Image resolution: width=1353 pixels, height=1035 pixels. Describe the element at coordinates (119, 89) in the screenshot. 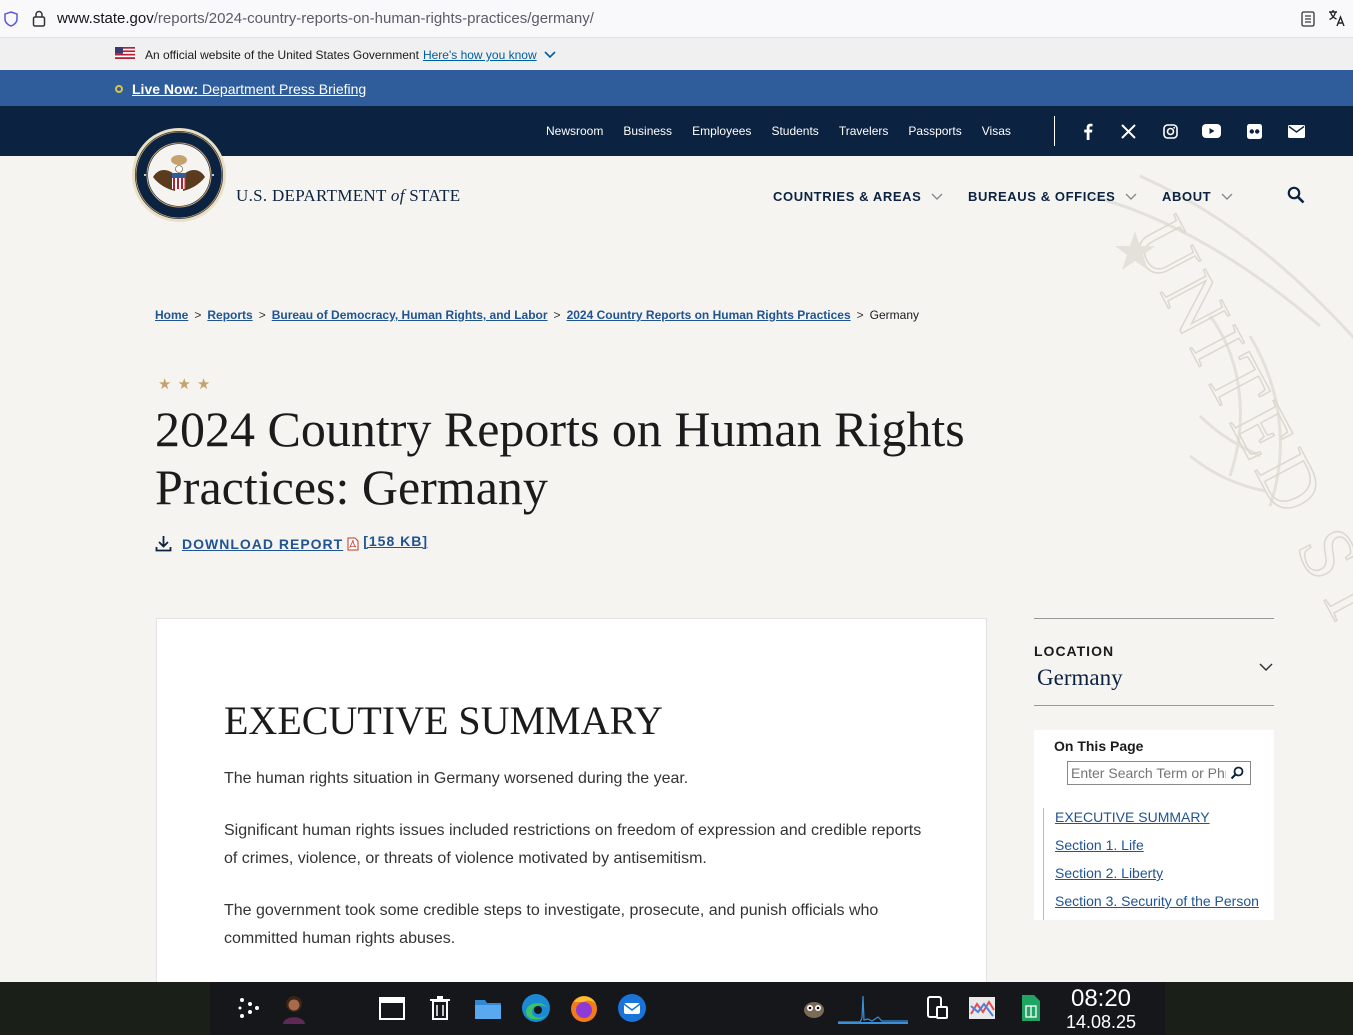

I see `live-indicator-icon` at that location.